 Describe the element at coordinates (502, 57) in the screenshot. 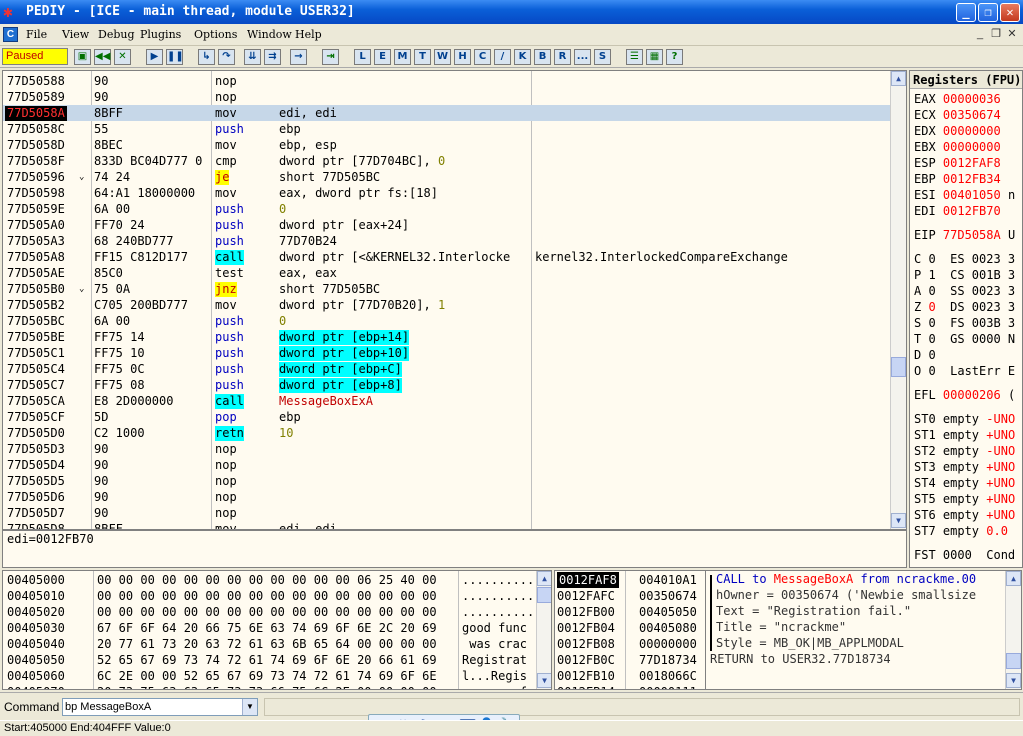

I see `toolbar-slash-button: /` at that location.